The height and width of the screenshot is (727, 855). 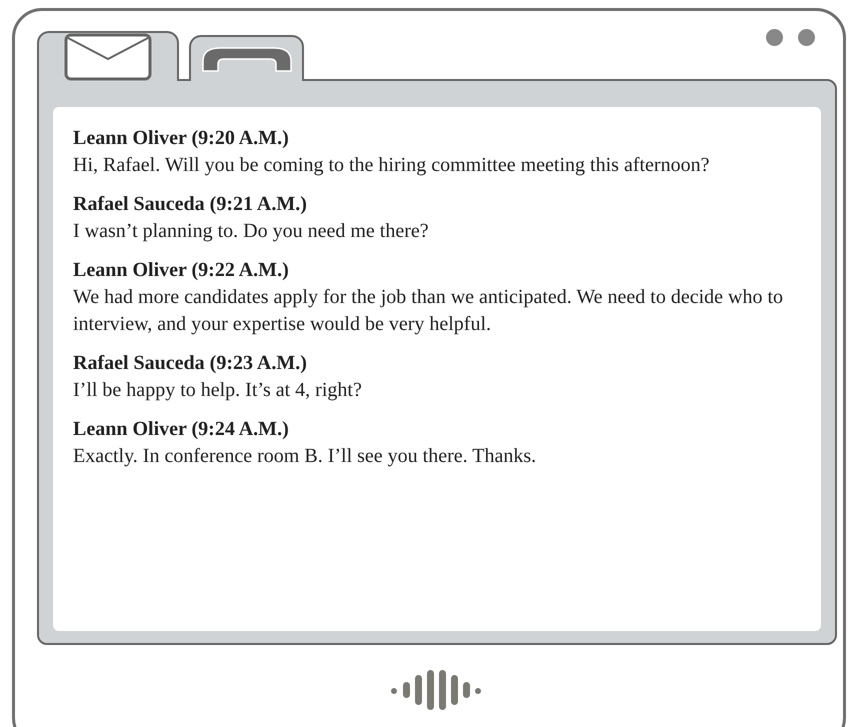 I want to click on message-text: Hi, Rafael. Will you be coming to the hiring committee meeting this afternoon?, so click(x=391, y=165).